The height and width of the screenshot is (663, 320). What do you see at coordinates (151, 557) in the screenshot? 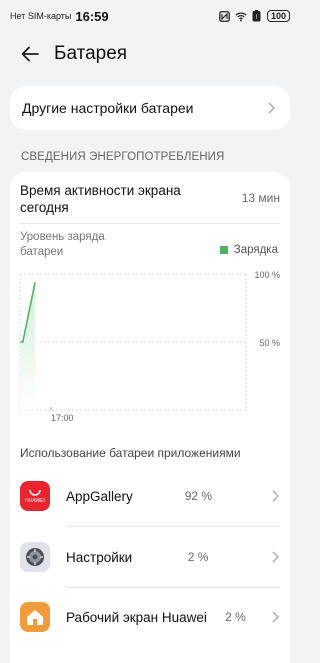
I see `app-row-settings: Настройки 2 %` at bounding box center [151, 557].